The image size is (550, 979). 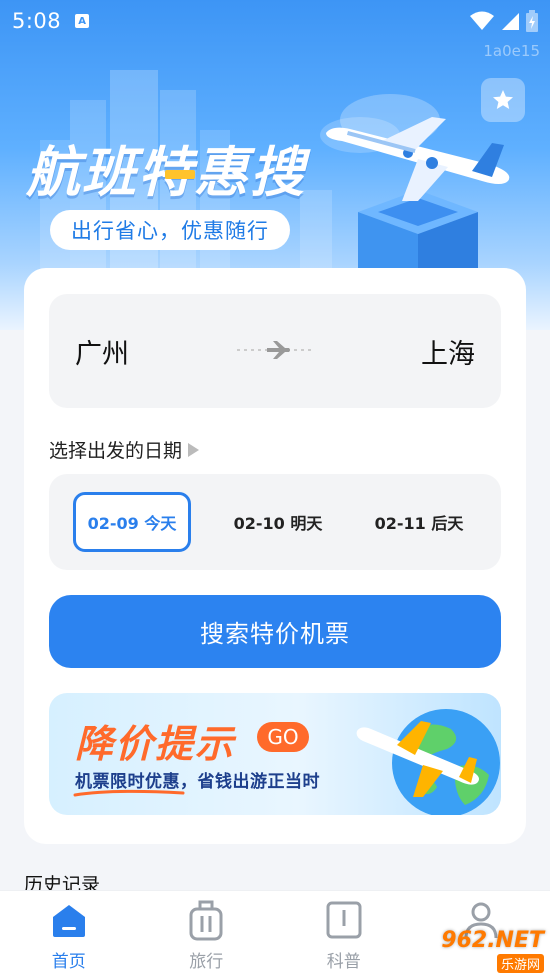 I want to click on status-icons, so click(x=504, y=21).